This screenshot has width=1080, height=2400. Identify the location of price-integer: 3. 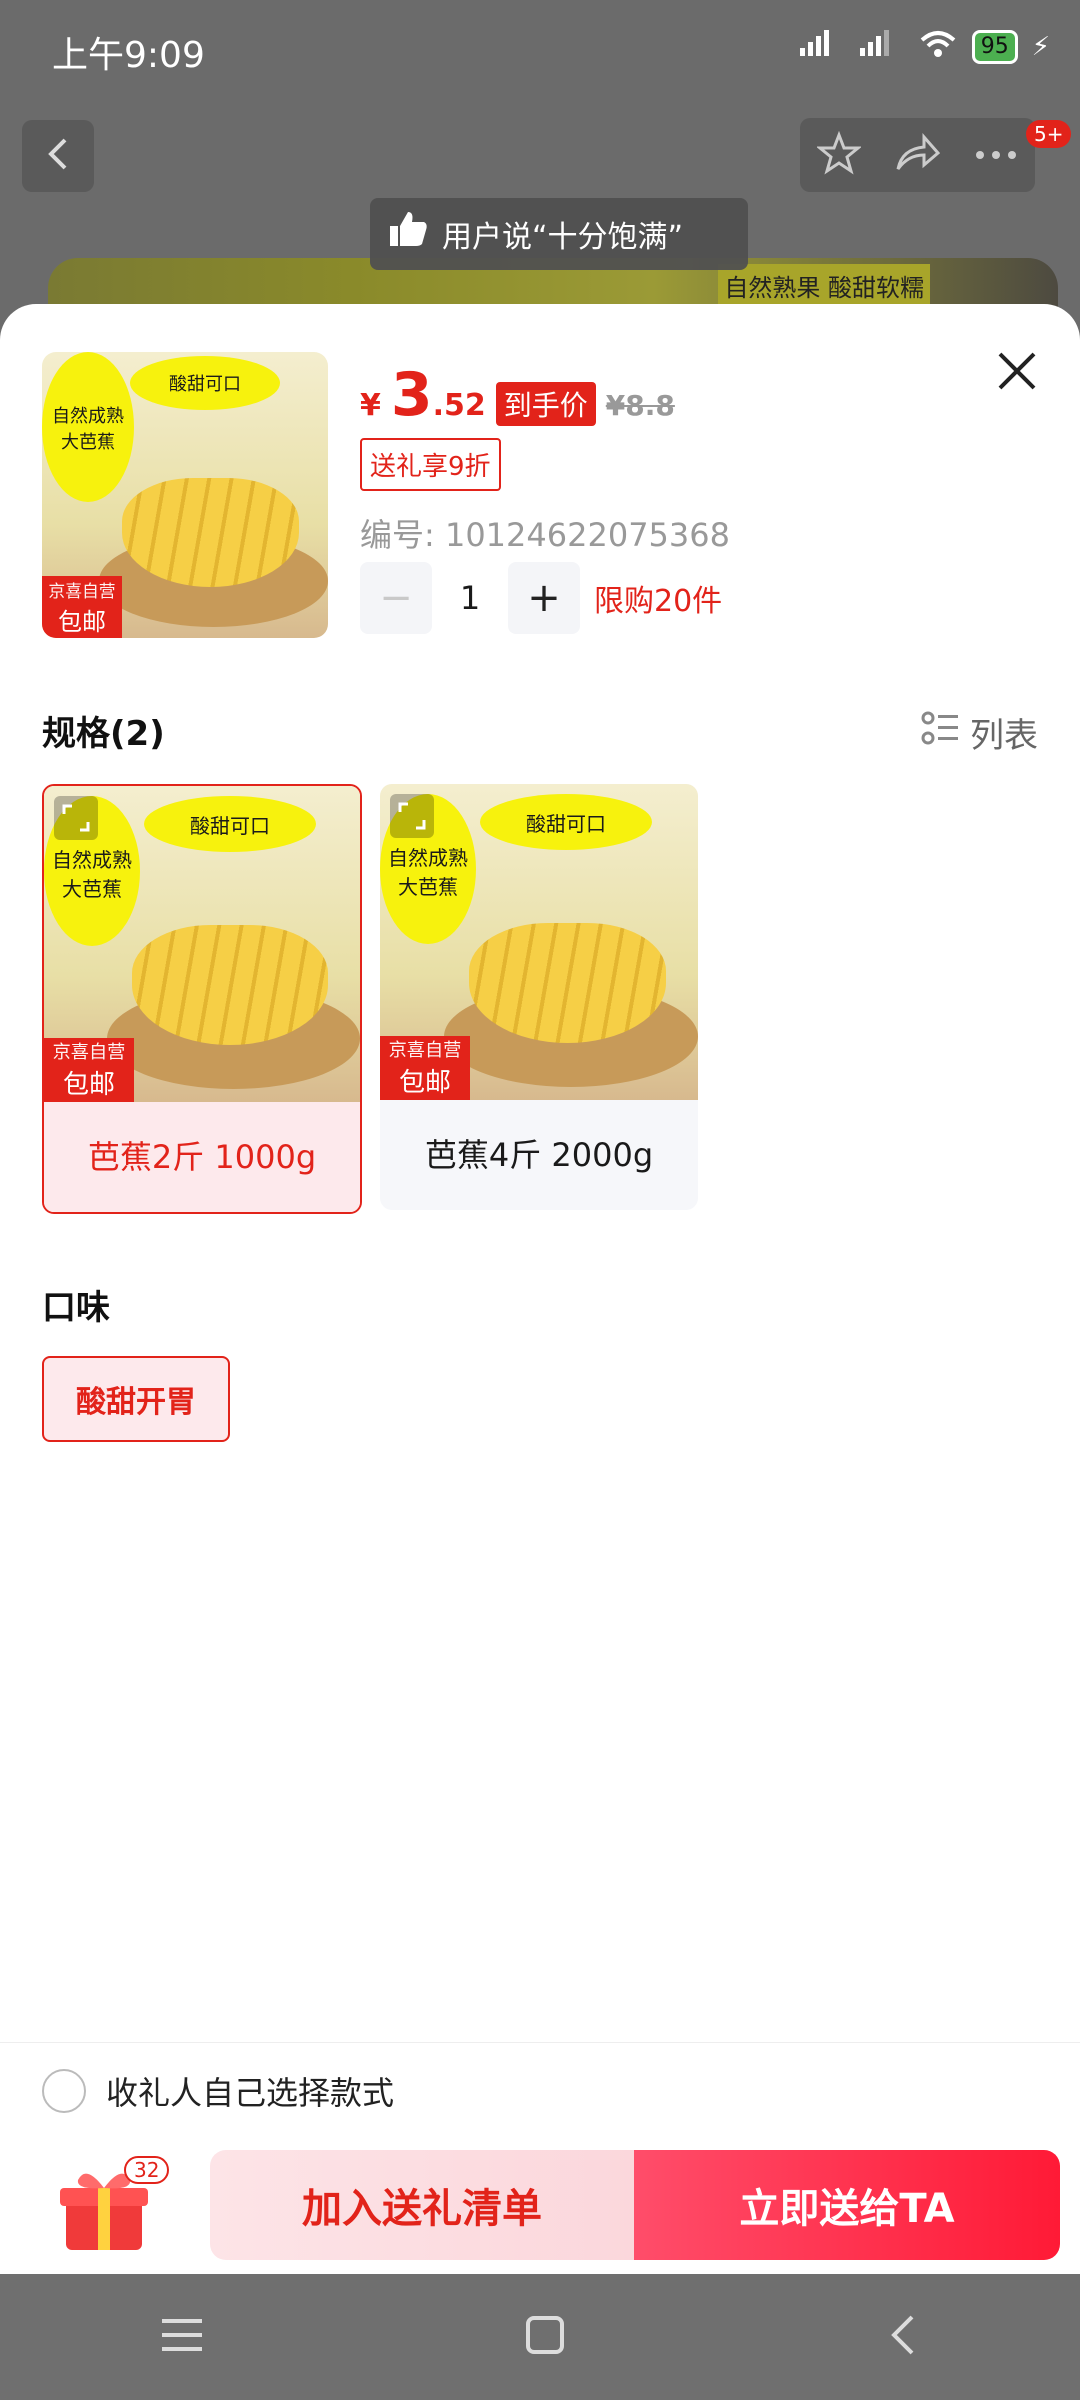
(411, 395).